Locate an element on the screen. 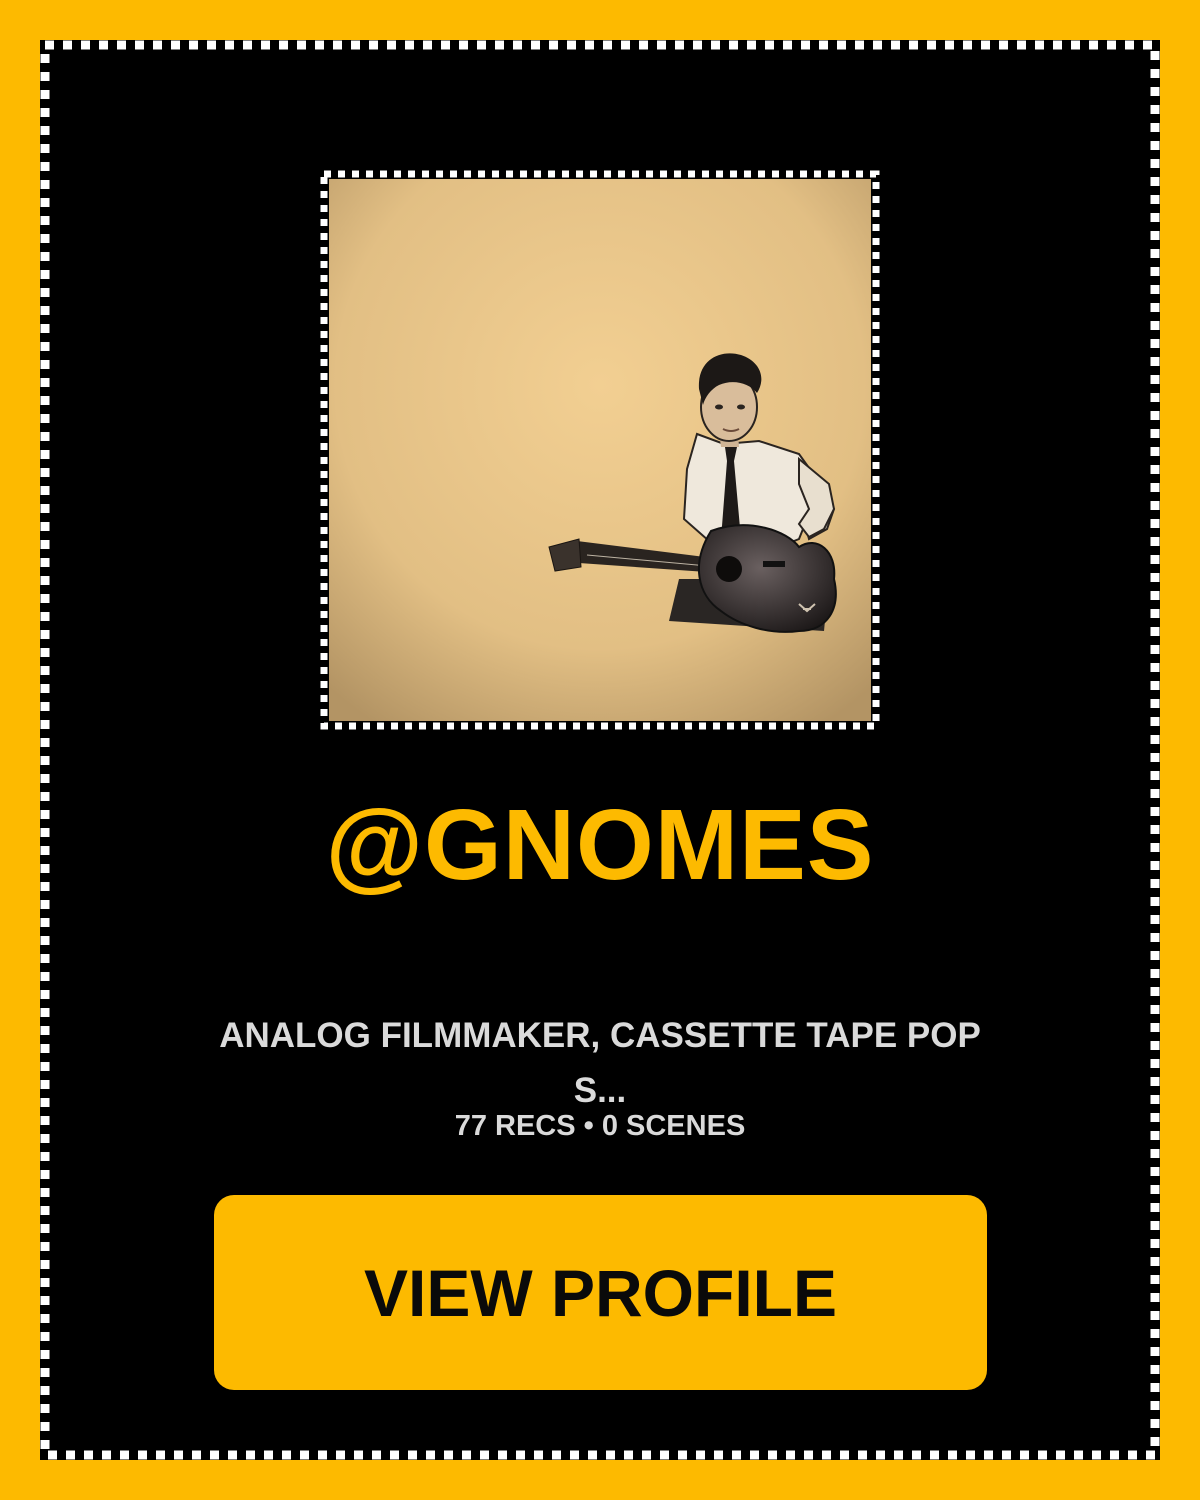 The height and width of the screenshot is (1500, 1200). profile-username: @GNOMES is located at coordinates (600, 845).